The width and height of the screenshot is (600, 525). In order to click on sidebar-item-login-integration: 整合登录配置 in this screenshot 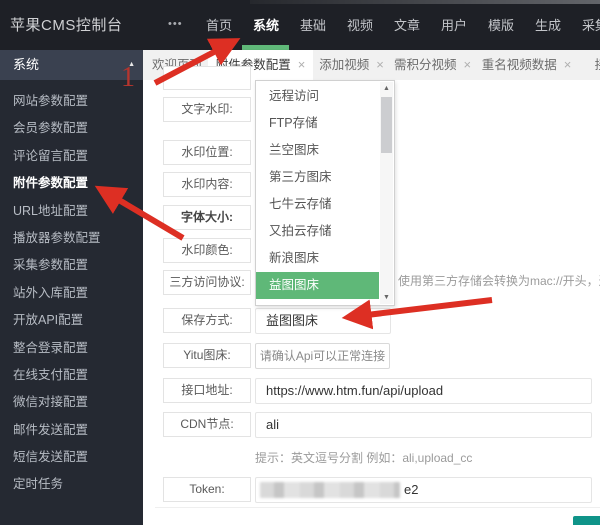, I will do `click(71, 348)`.